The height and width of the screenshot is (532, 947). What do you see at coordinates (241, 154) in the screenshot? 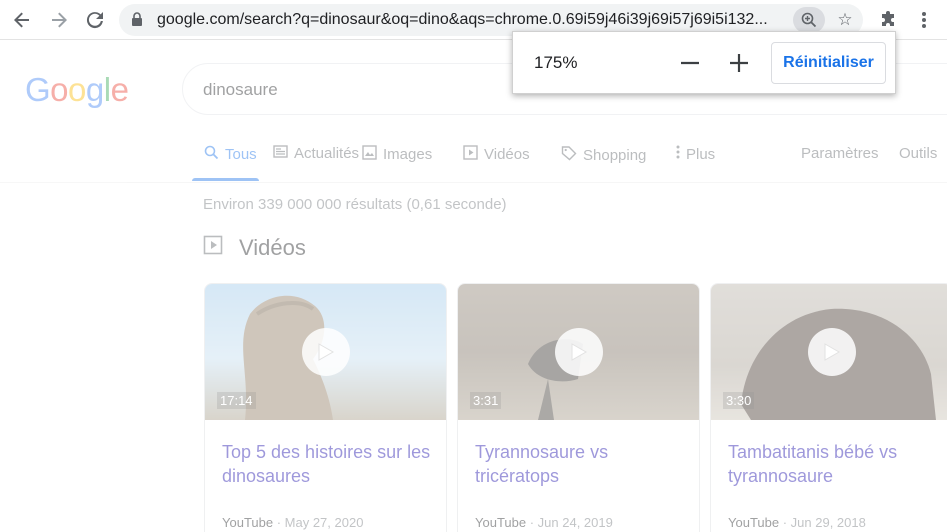
I see `tab-label: Tous` at bounding box center [241, 154].